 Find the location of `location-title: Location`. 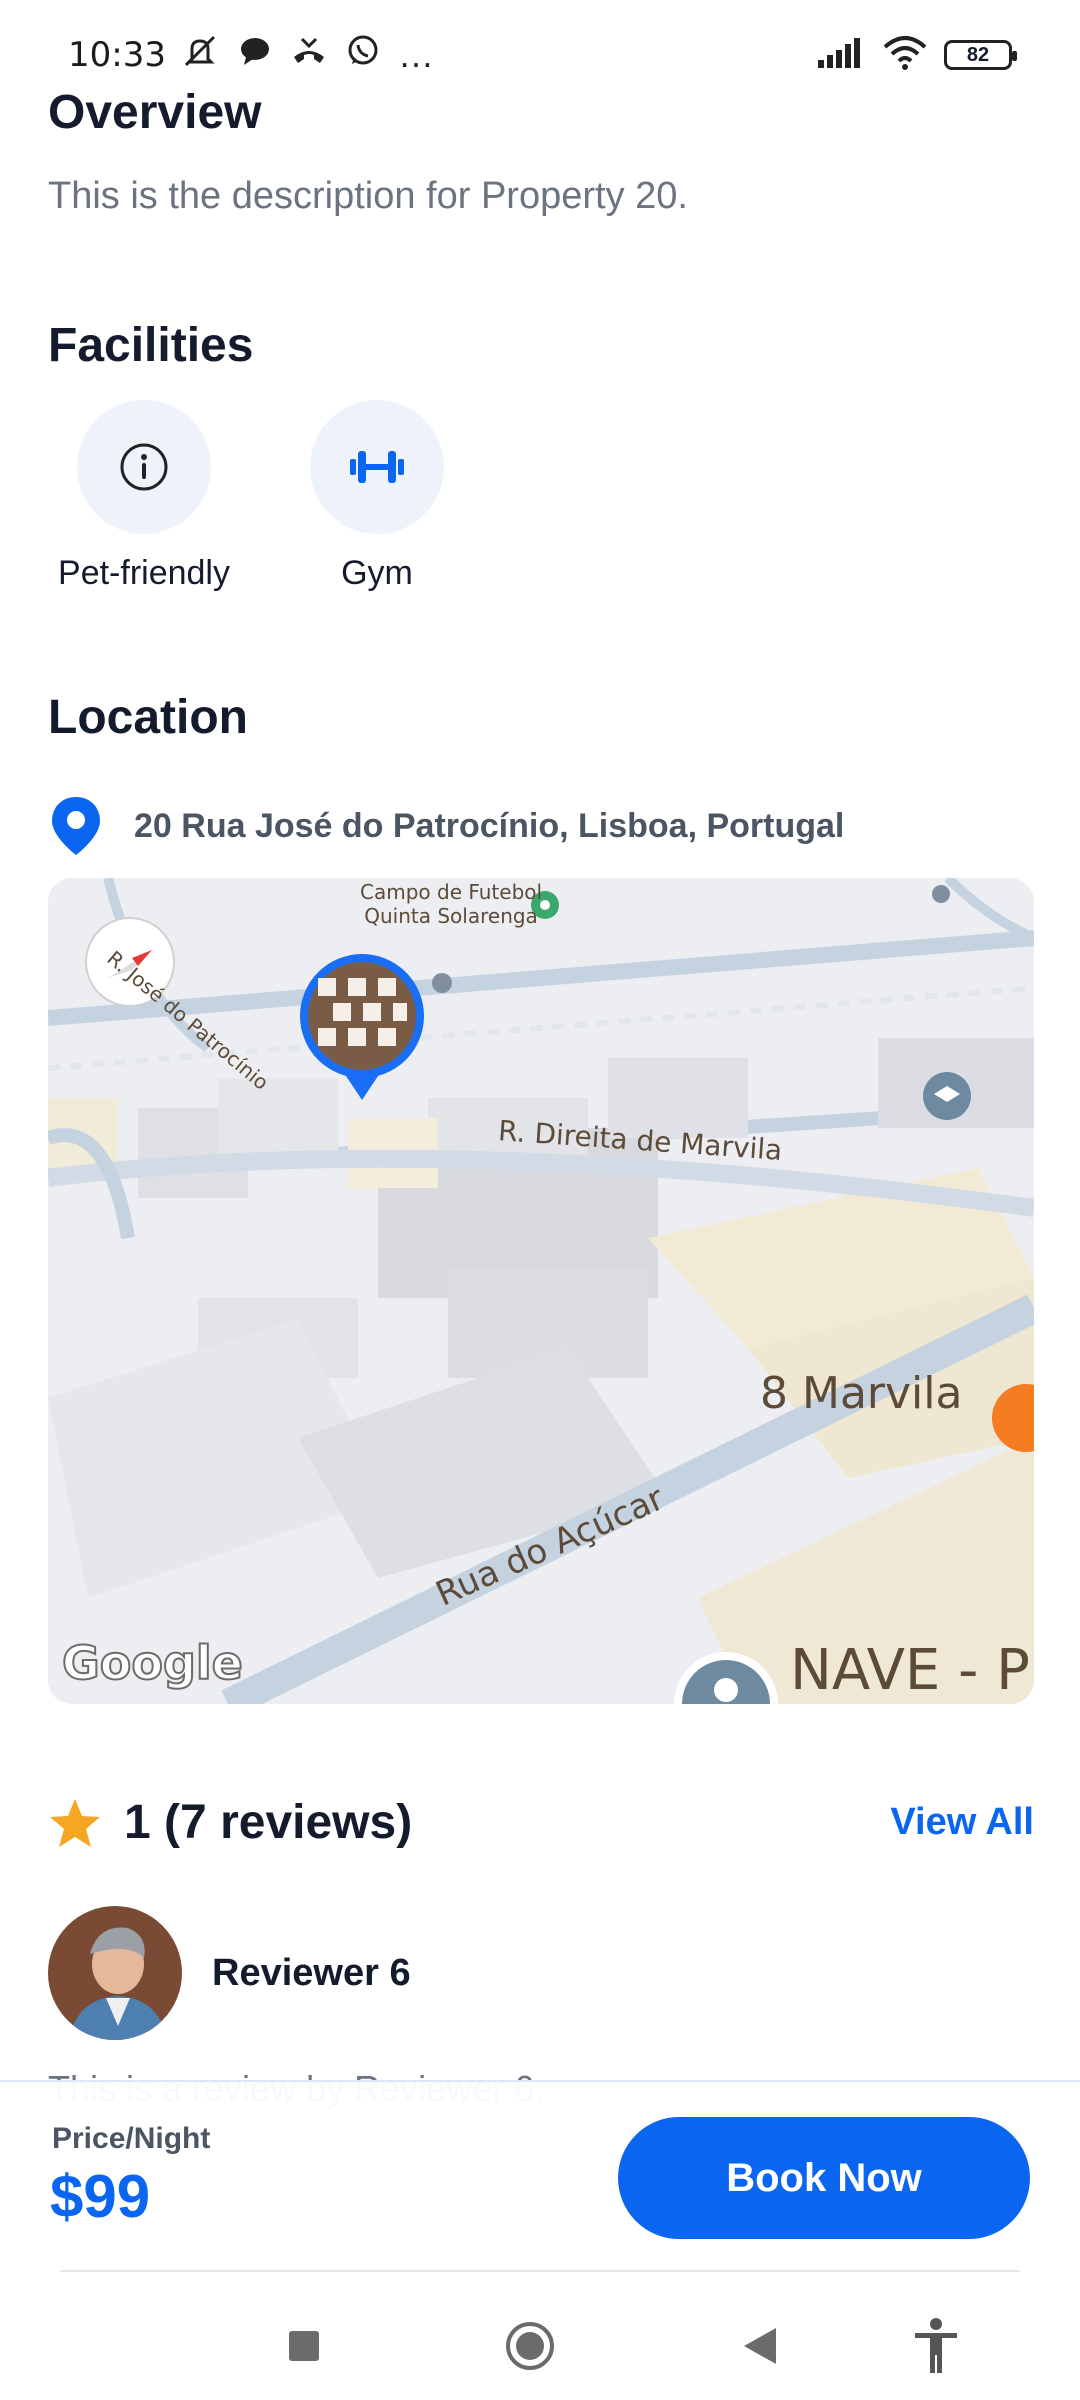

location-title: Location is located at coordinates (148, 717).